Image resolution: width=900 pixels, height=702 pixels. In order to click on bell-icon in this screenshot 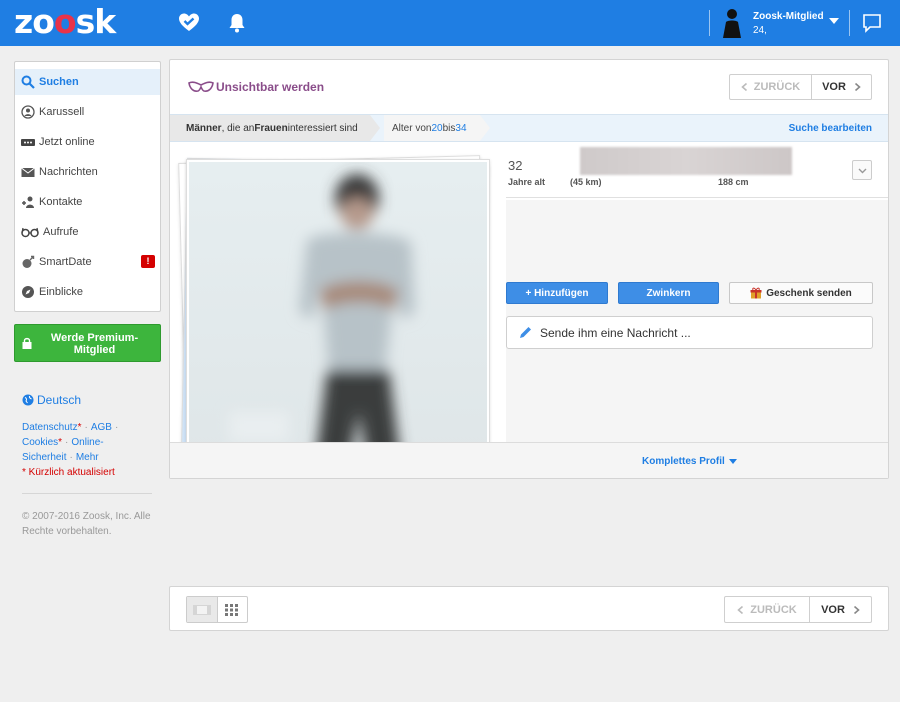, I will do `click(237, 23)`.